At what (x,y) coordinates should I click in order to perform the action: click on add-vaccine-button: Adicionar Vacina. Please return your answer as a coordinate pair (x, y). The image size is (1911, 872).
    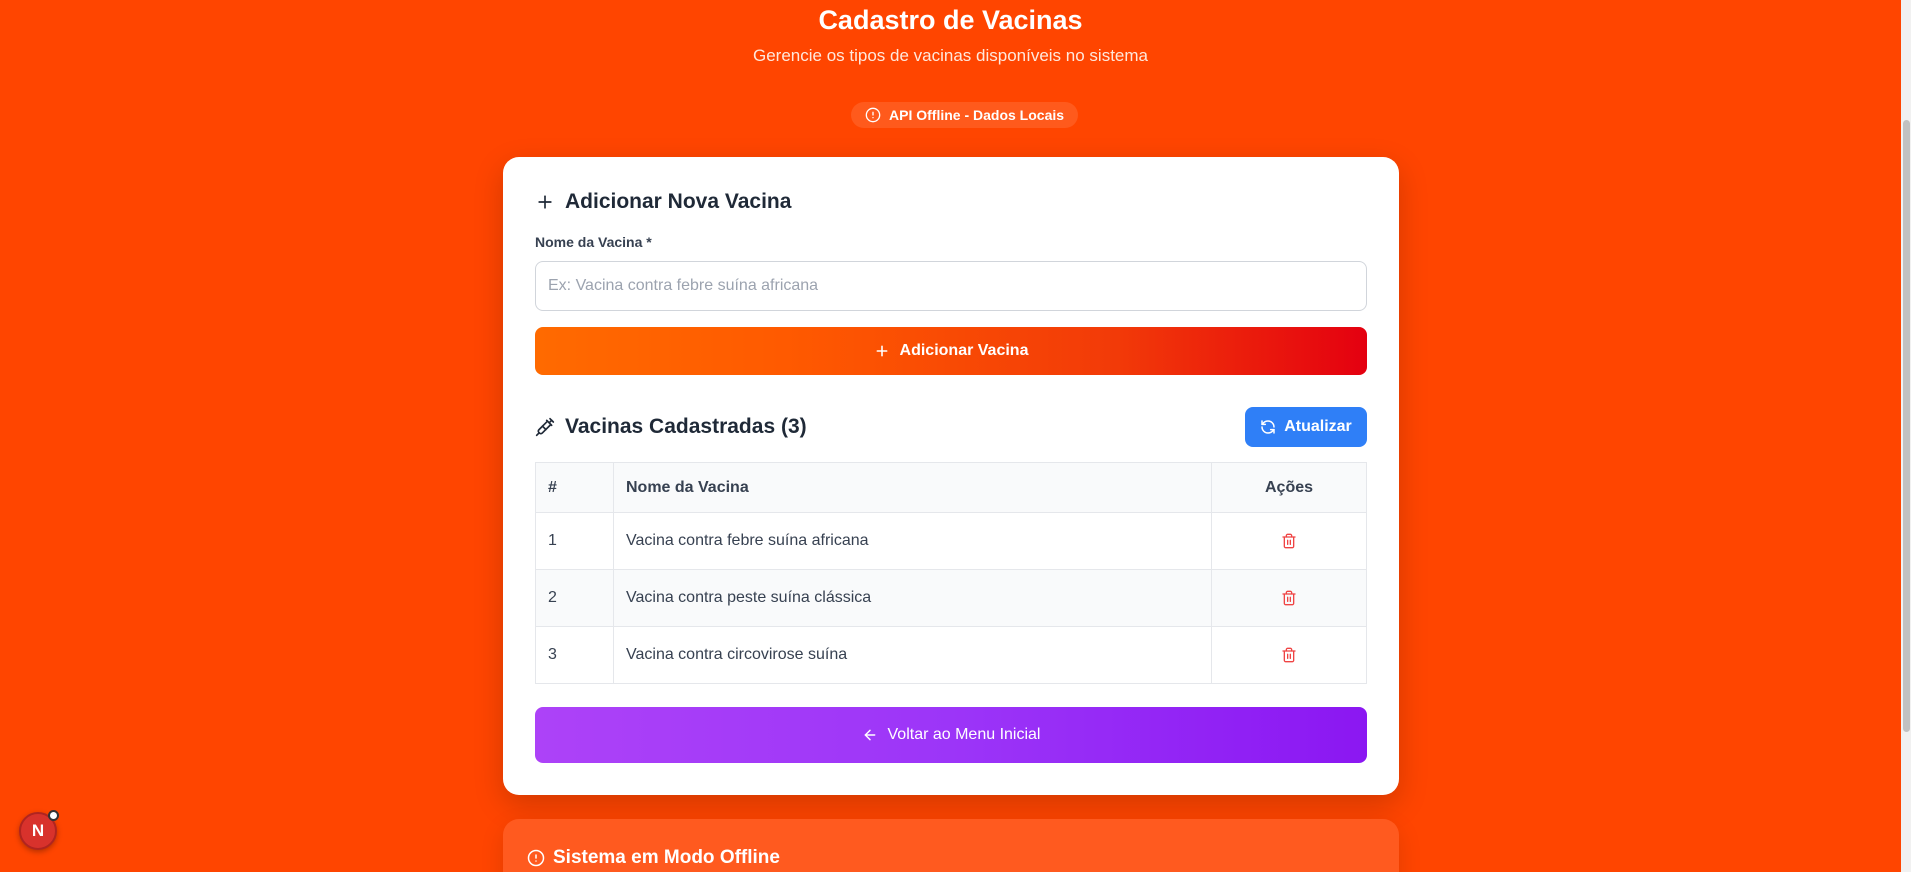
    Looking at the image, I should click on (951, 351).